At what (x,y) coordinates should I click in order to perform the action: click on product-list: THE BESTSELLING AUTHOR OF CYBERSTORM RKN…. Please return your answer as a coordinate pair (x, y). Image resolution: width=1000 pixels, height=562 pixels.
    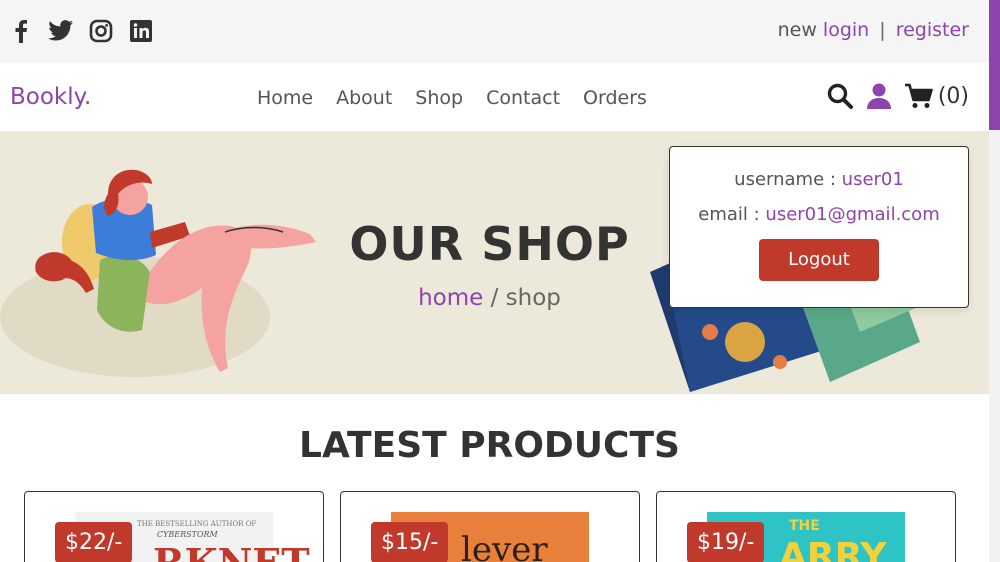
    Looking at the image, I should click on (490, 526).